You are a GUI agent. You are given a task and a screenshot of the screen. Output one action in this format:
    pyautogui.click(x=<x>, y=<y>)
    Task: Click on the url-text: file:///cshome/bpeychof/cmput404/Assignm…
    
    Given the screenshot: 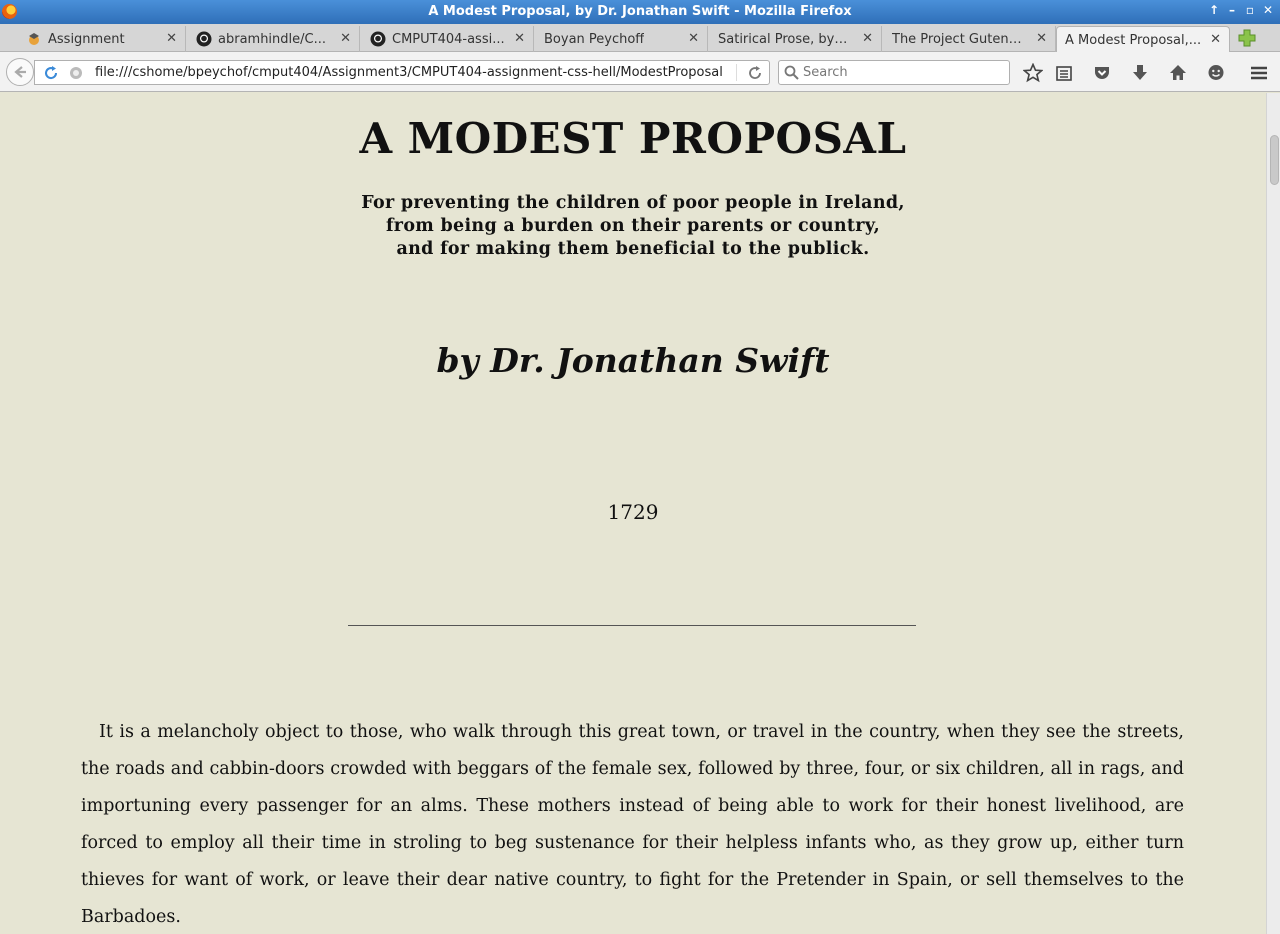 What is the action you would take?
    pyautogui.click(x=415, y=72)
    